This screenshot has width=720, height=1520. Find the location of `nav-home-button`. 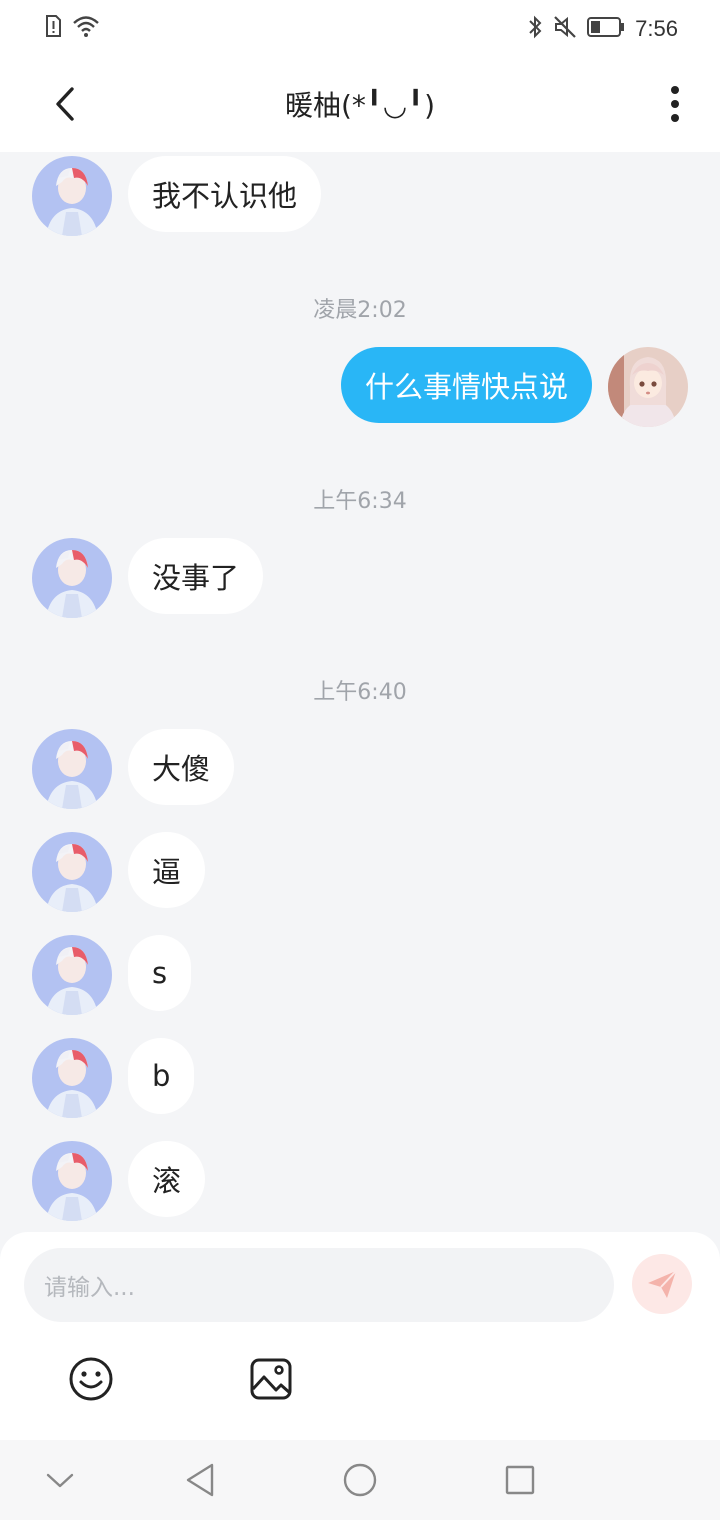

nav-home-button is located at coordinates (360, 1480).